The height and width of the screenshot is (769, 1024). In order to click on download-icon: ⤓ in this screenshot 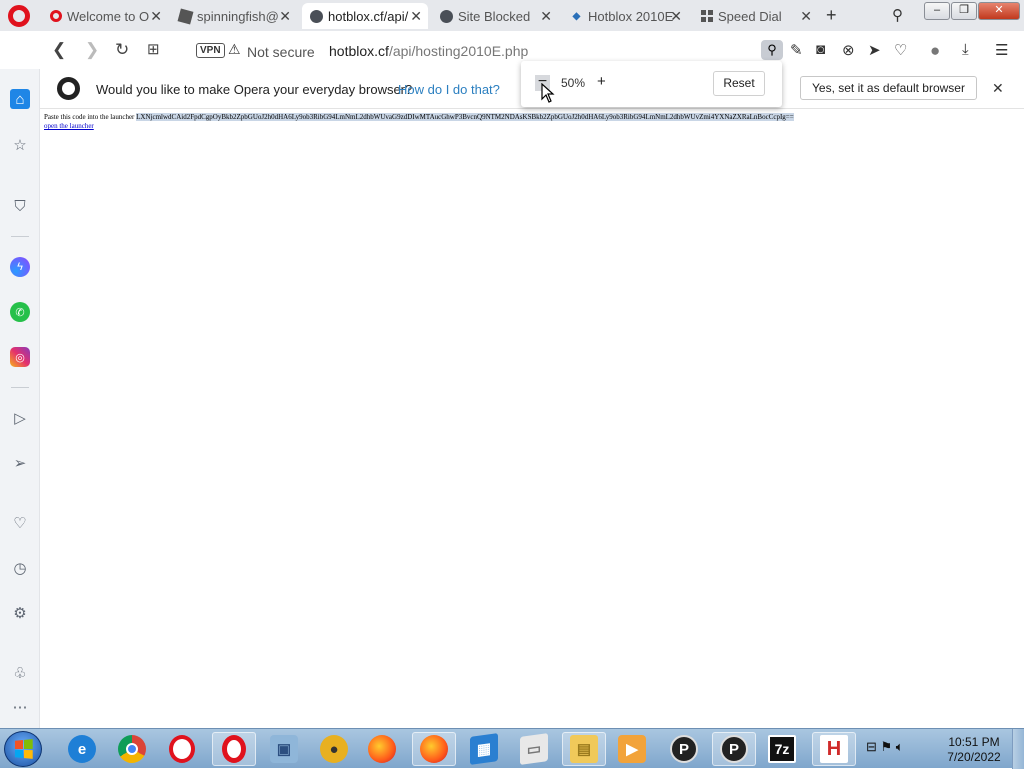, I will do `click(965, 49)`.